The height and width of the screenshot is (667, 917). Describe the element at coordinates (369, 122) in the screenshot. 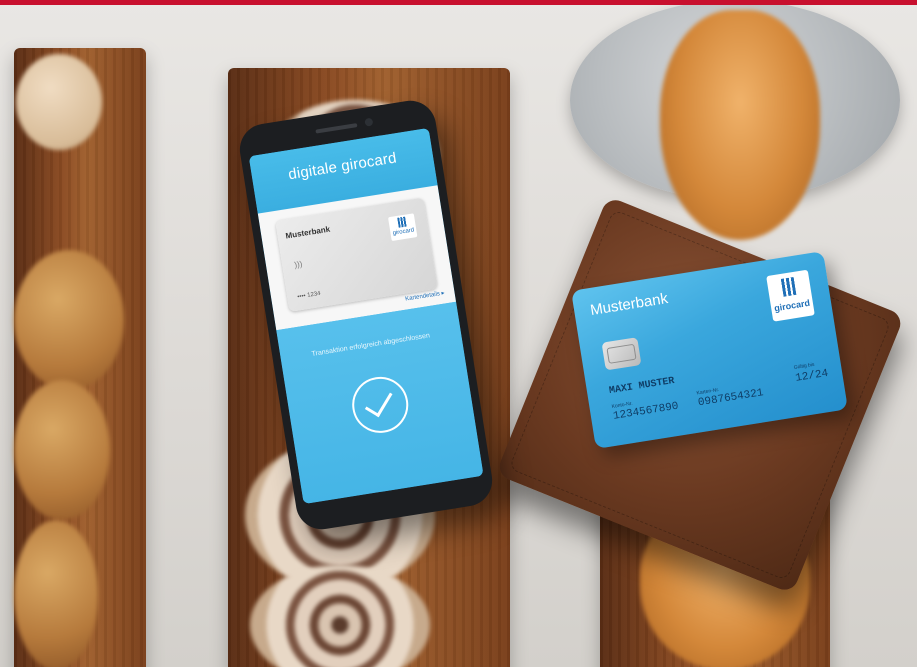

I see `phone-camera` at that location.